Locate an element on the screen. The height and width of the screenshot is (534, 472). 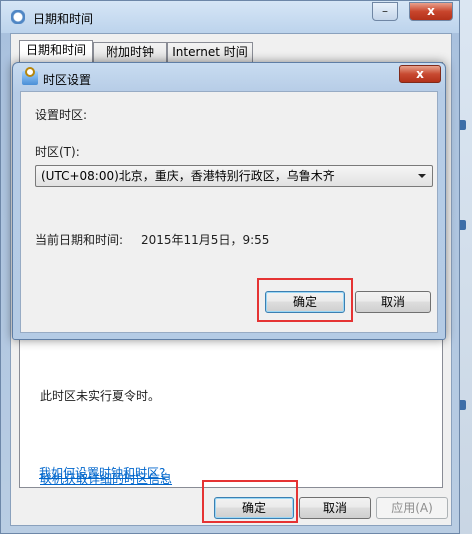
timezone-select-value: (UTC+08:00)北京，重庆，香港特别行政区，乌鲁木齐 is located at coordinates (188, 176).